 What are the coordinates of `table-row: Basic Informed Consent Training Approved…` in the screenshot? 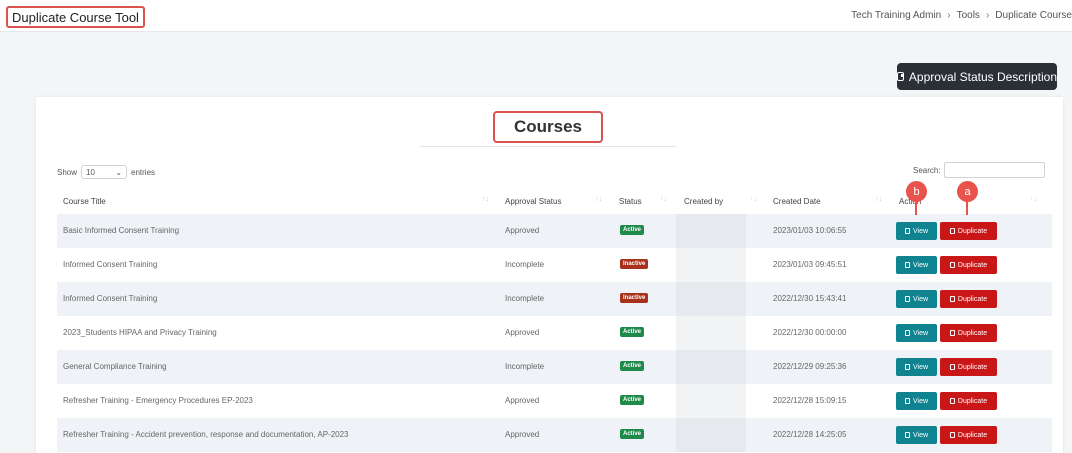 It's located at (554, 231).